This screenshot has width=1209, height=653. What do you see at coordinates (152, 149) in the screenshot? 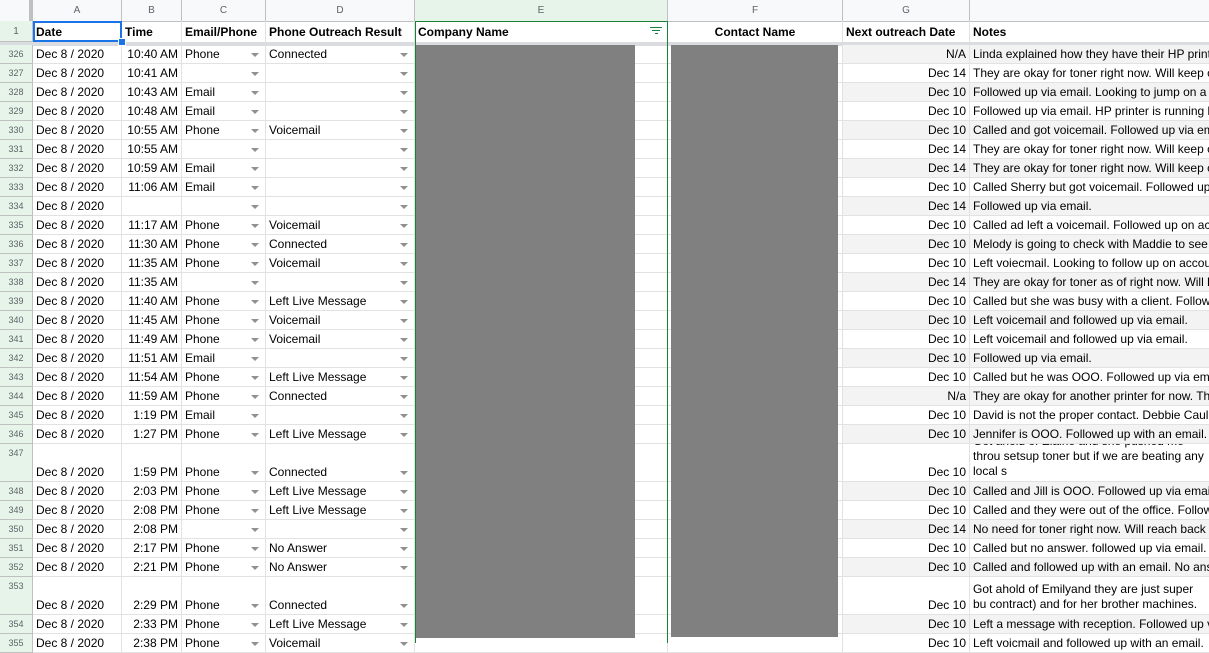
I see `cell-time: 10:55 AM` at bounding box center [152, 149].